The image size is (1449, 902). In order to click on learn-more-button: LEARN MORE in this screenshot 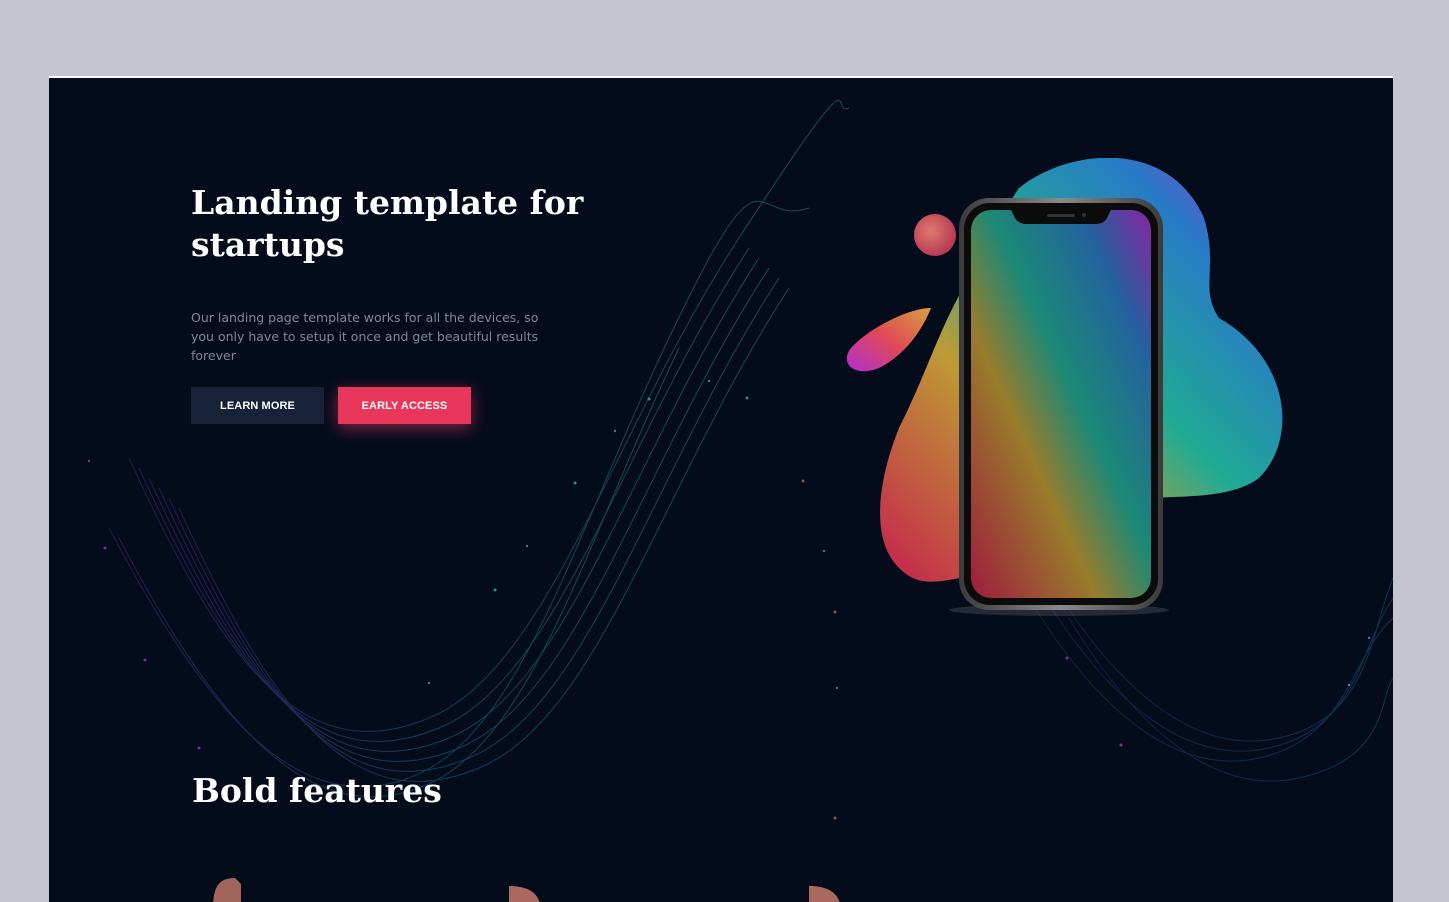, I will do `click(257, 405)`.